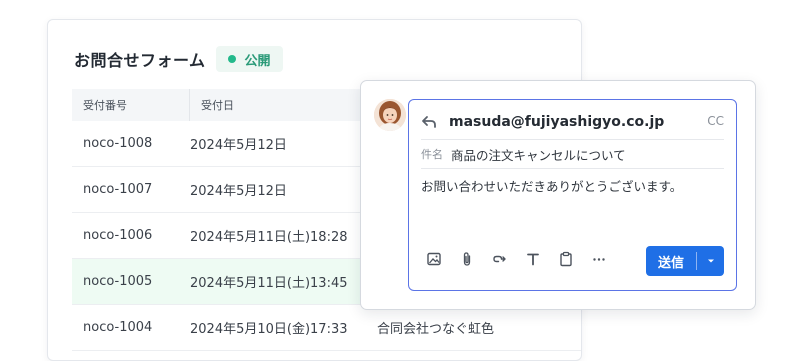 The image size is (796, 361). I want to click on send-button-group: 送信, so click(685, 261).